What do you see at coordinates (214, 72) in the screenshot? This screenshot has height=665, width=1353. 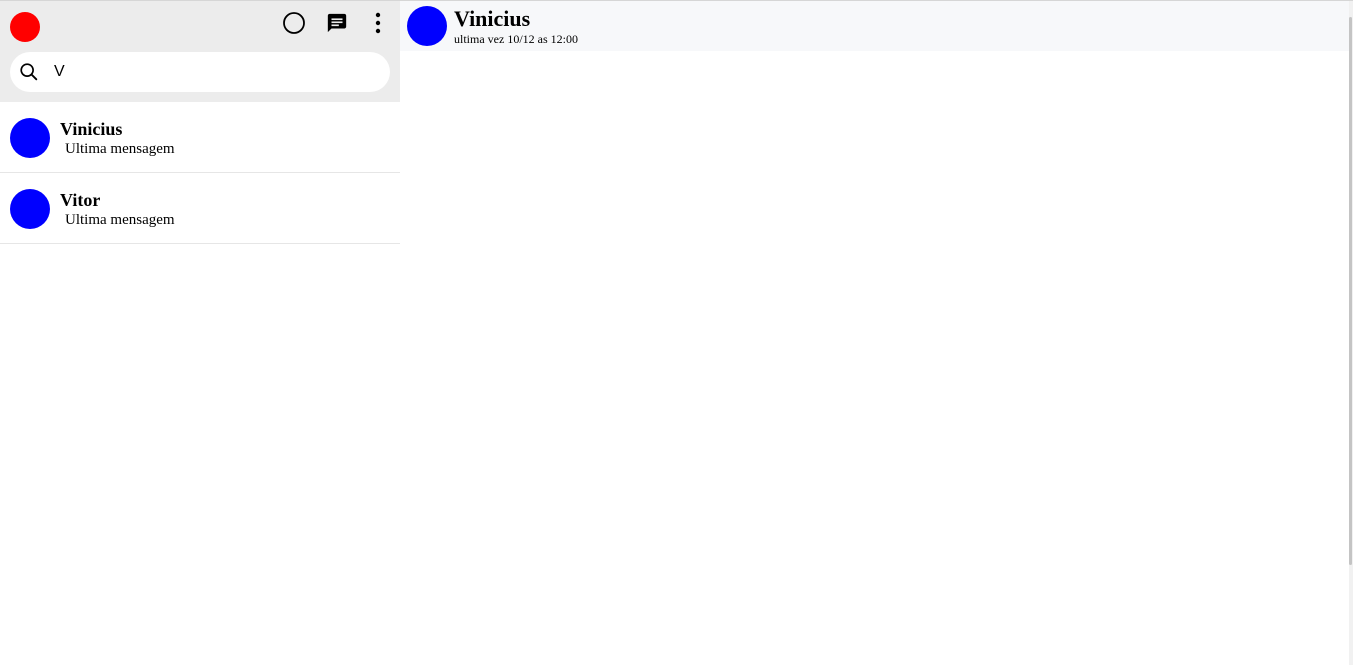 I see `search-input` at bounding box center [214, 72].